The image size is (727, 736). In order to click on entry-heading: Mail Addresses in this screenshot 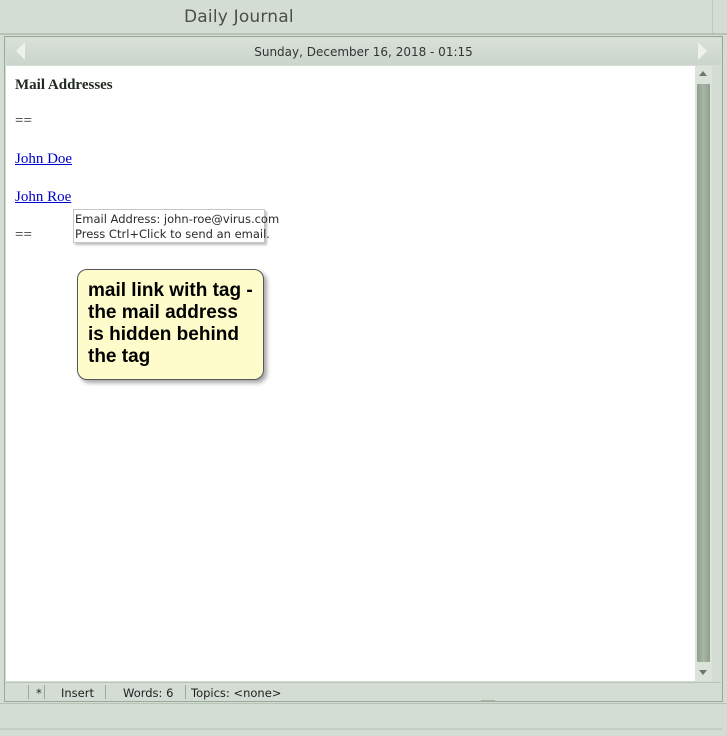, I will do `click(64, 85)`.